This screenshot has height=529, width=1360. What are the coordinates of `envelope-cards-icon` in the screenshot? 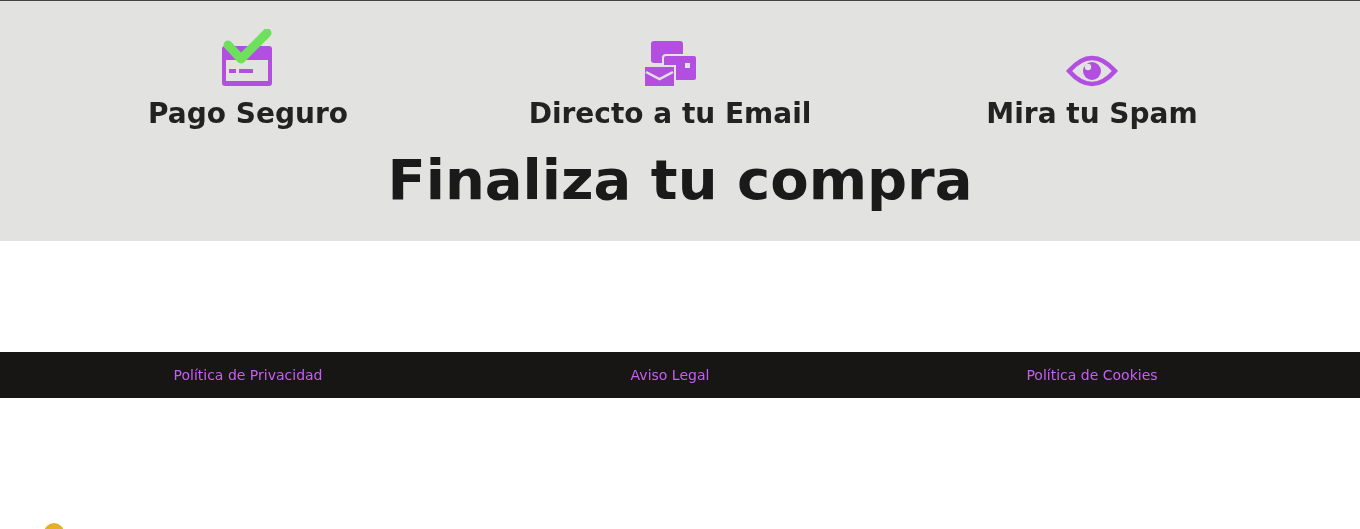 It's located at (670, 65).